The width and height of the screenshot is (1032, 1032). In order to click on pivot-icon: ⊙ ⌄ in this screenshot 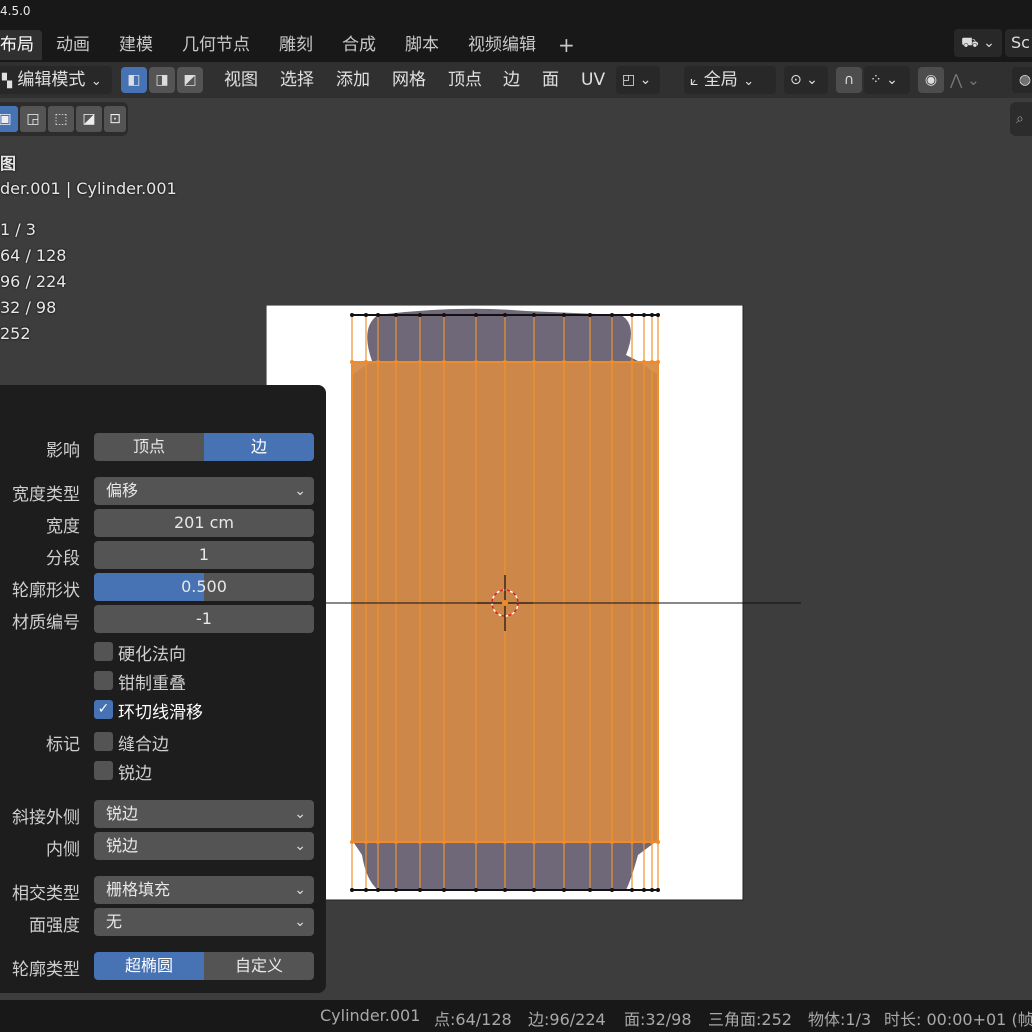, I will do `click(806, 80)`.